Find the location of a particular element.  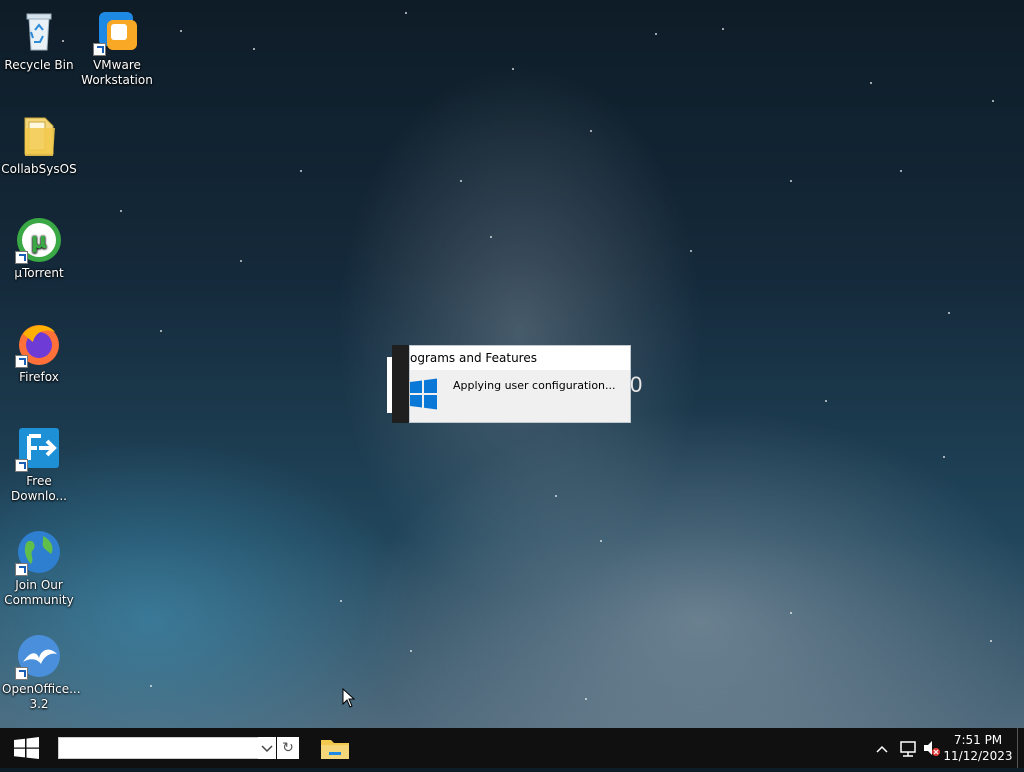

desktop-icon-firefox: Firefox is located at coordinates (39, 352).